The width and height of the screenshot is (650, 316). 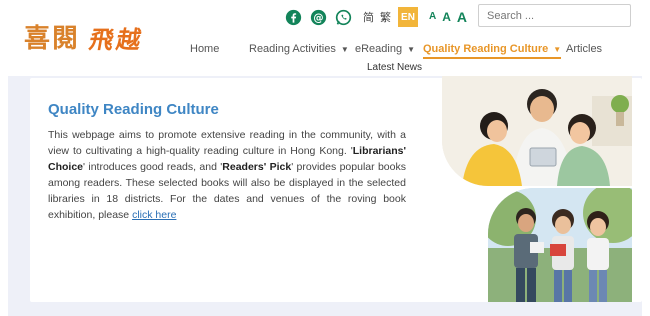 What do you see at coordinates (153, 167) in the screenshot?
I see `intro-text-2: ' introduces good reads, and '` at bounding box center [153, 167].